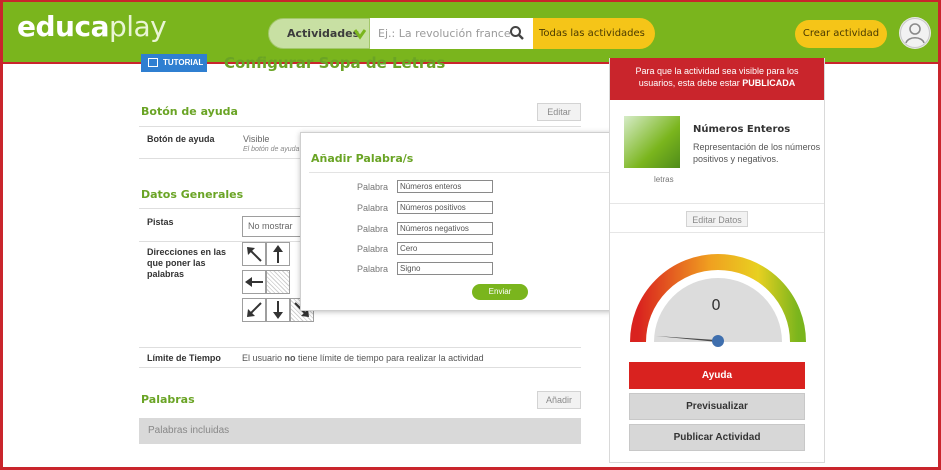 The image size is (941, 470). What do you see at coordinates (500, 292) in the screenshot?
I see `enviar-button: Enviar` at bounding box center [500, 292].